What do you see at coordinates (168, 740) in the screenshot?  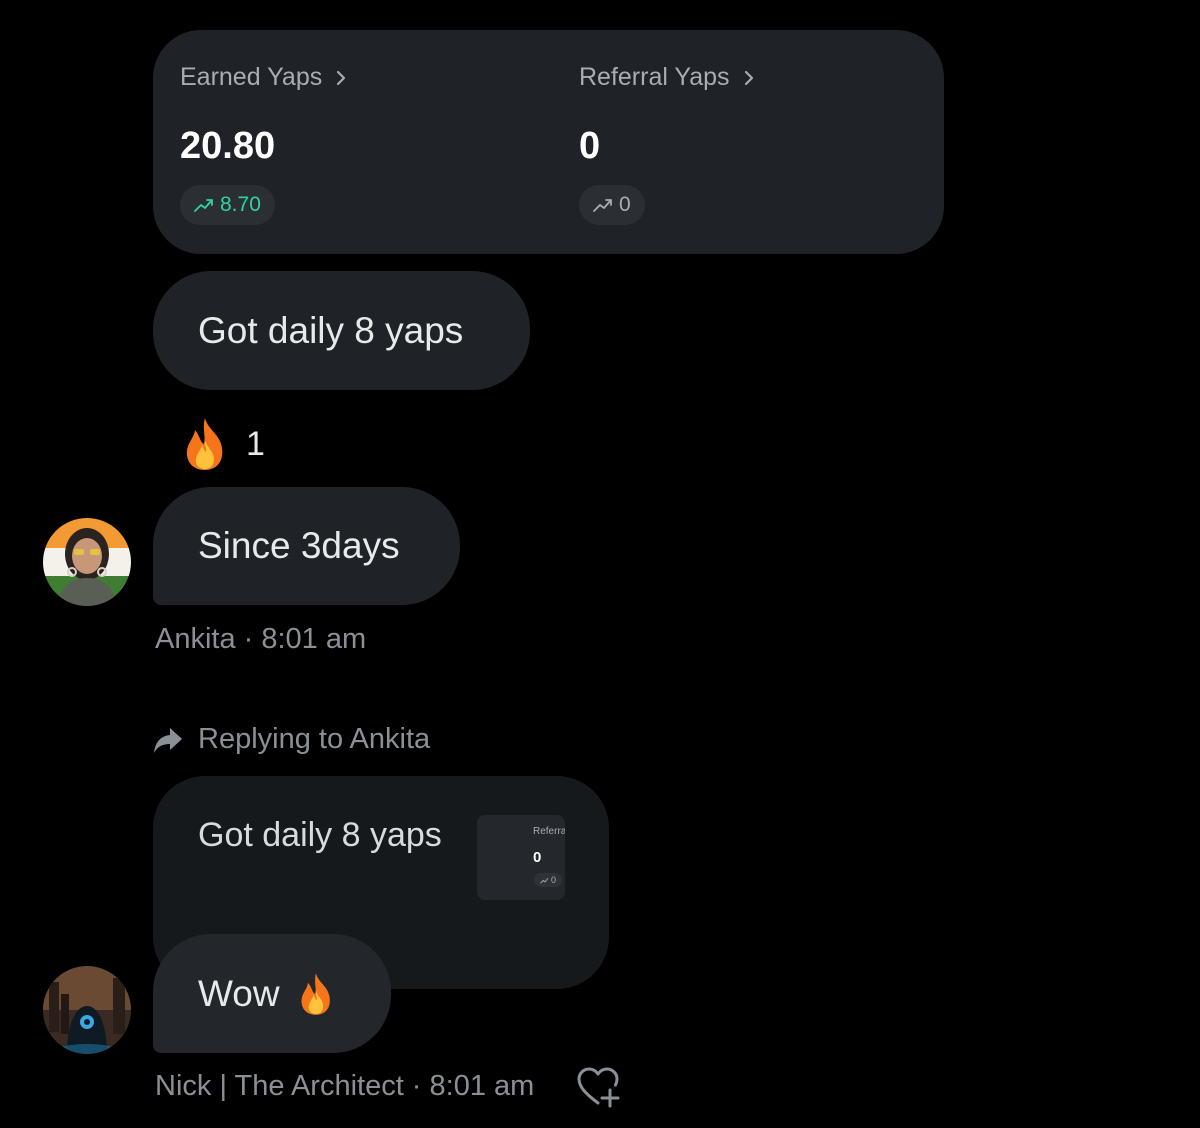 I see `reply-arrow-icon` at bounding box center [168, 740].